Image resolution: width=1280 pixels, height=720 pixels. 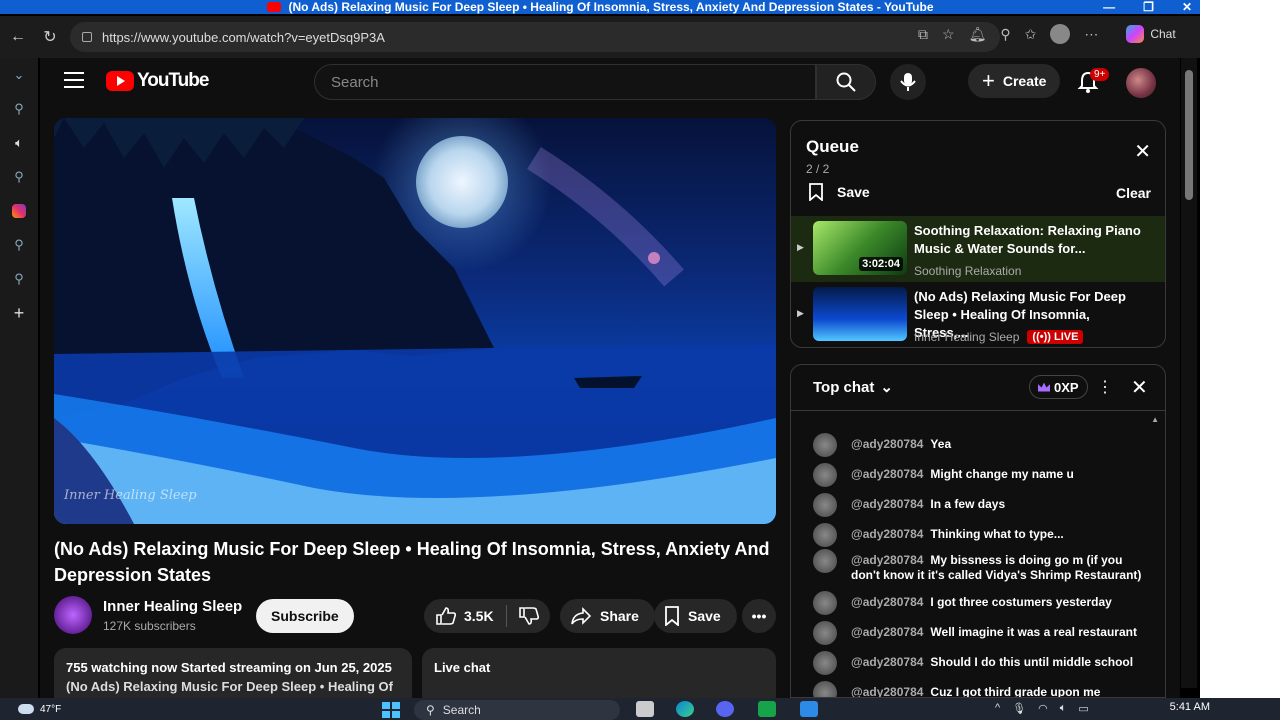 I want to click on windows-taskbar: 47°F ⚲ Search ^ 🎙︎ ◠ 🔈︎ ▭ 5:41 AM, so click(x=640, y=709).